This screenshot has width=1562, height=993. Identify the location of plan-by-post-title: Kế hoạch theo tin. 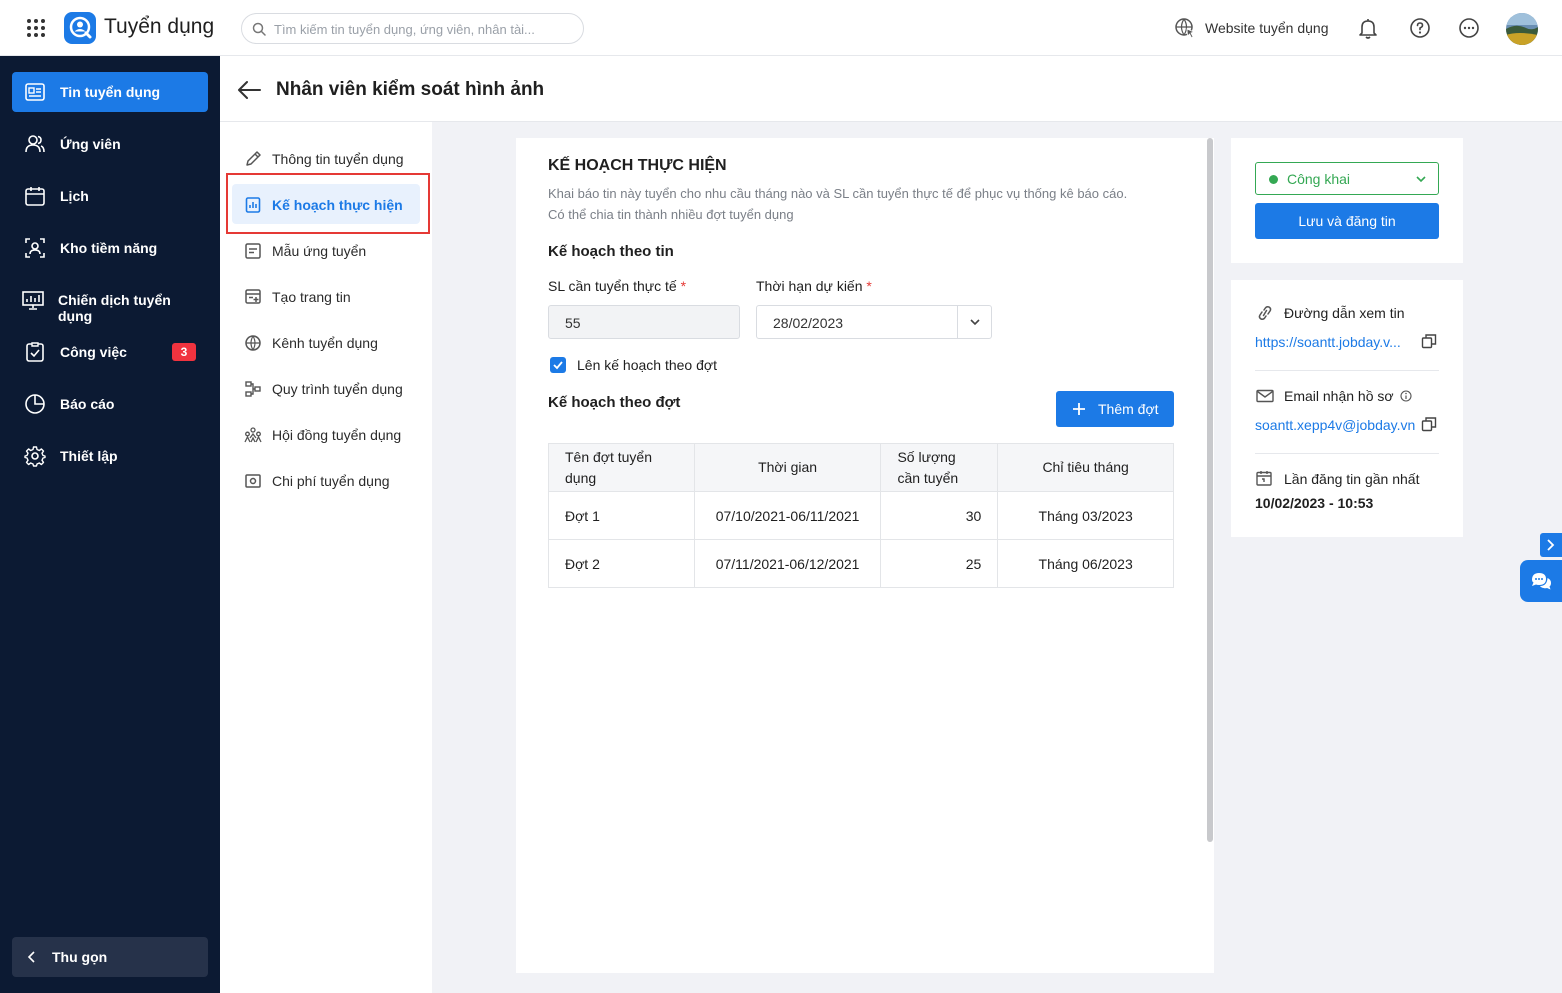
(611, 251).